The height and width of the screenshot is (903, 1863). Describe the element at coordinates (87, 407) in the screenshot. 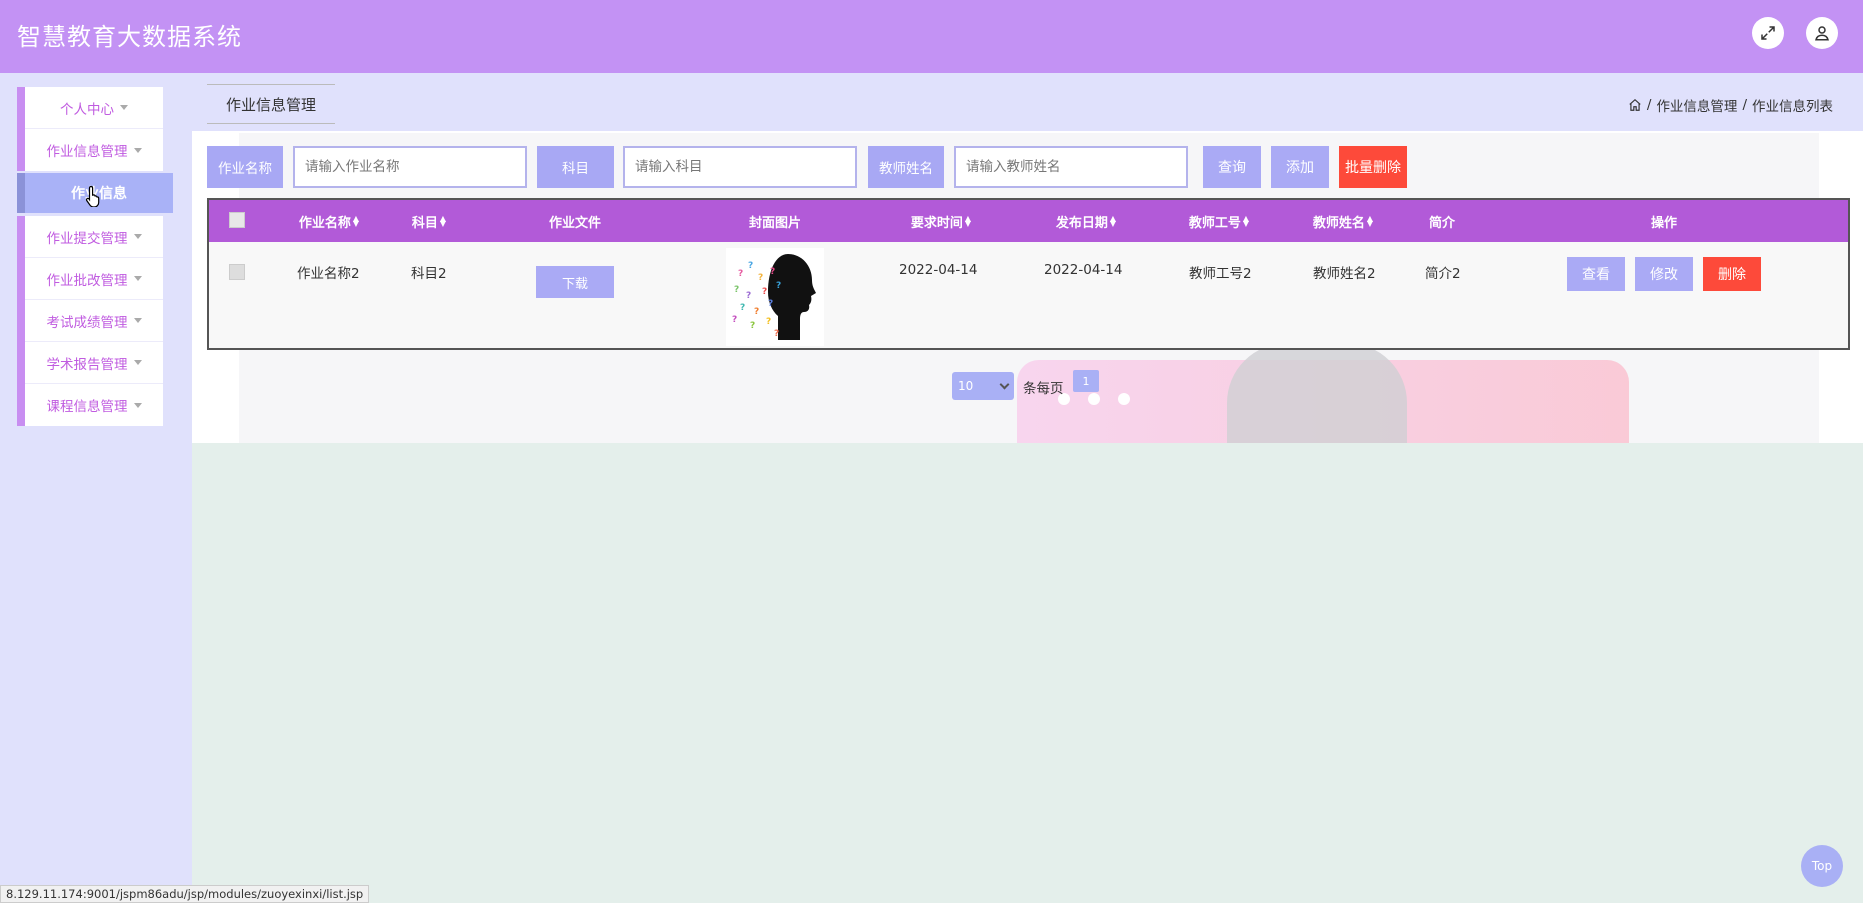

I see `sidebar-item-label: 课程信息管理` at that location.